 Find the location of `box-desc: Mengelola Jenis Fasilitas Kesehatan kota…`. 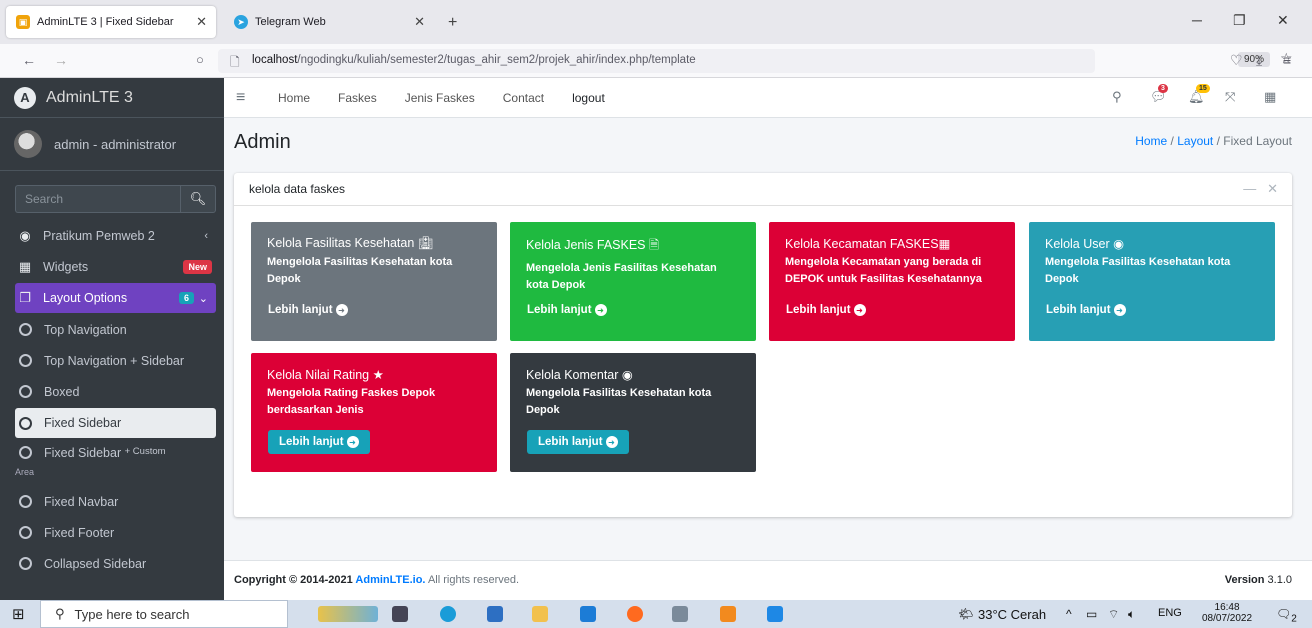

box-desc: Mengelola Jenis Fasilitas Kesehatan kota… is located at coordinates (621, 276).